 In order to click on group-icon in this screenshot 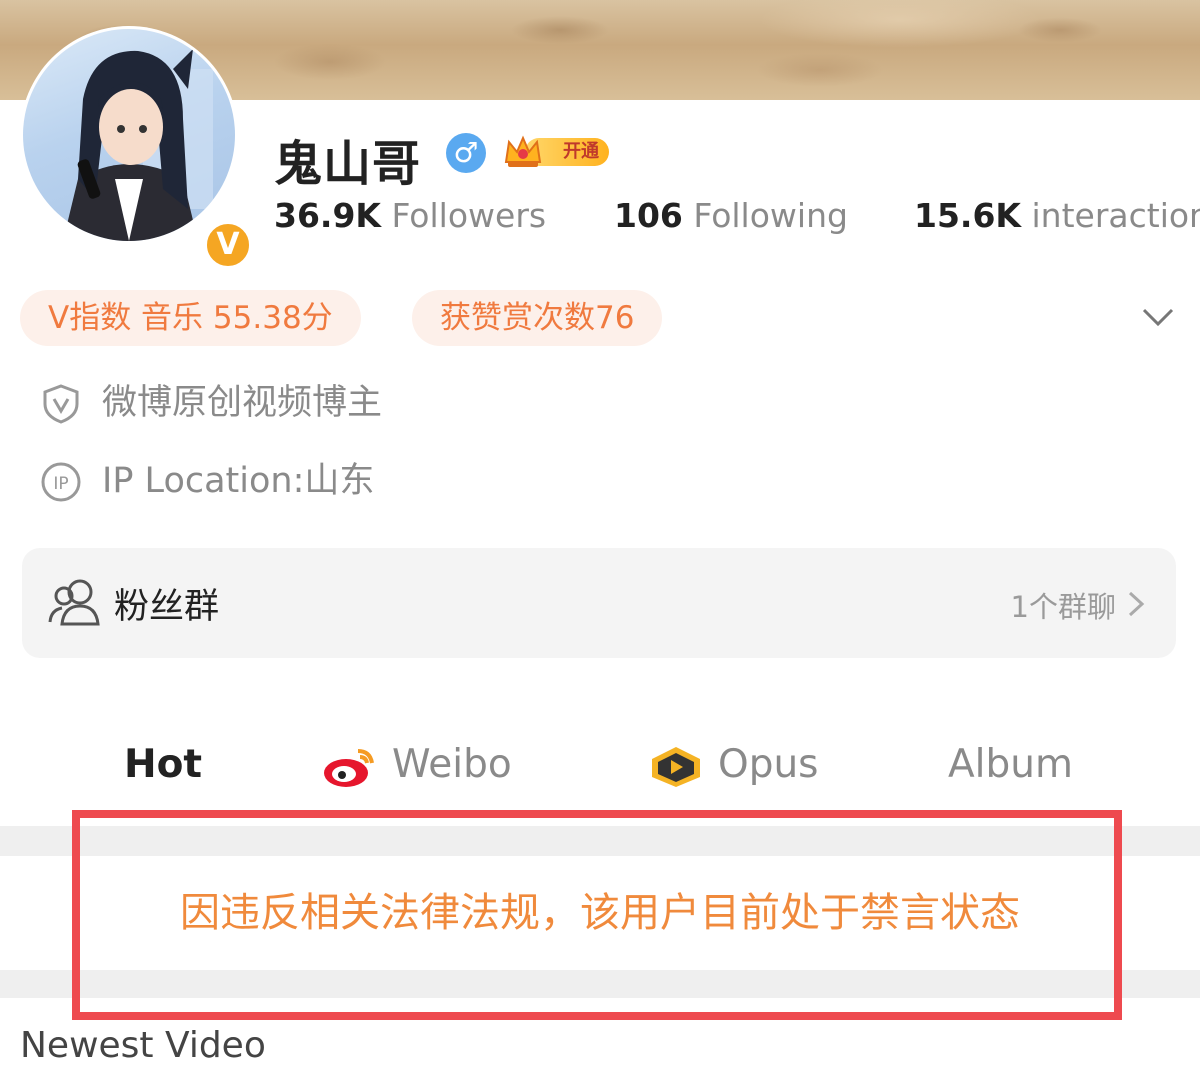, I will do `click(74, 602)`.